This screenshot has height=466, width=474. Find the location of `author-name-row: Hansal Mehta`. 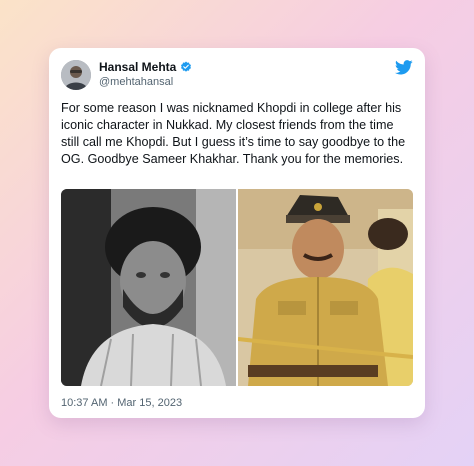

author-name-row: Hansal Mehta is located at coordinates (145, 67).